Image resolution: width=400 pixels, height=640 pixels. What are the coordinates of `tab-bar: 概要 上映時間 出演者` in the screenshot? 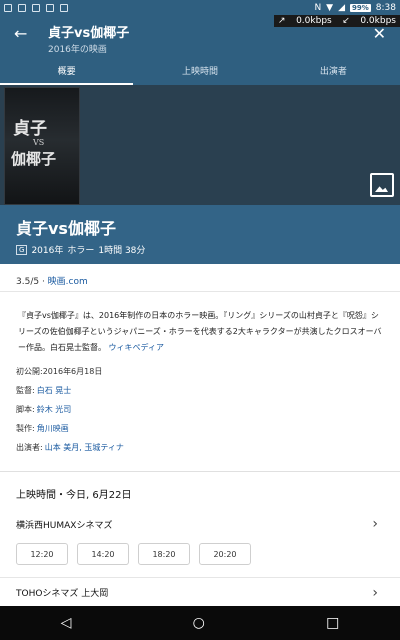 It's located at (200, 70).